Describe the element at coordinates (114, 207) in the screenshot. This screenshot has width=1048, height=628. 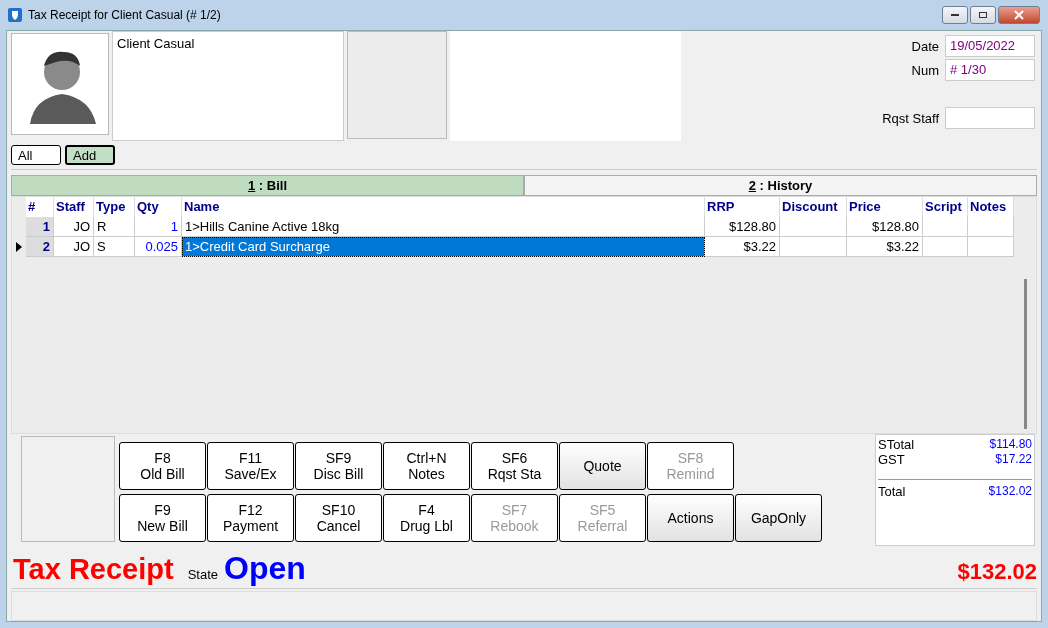
I see `column-header: Type` at that location.